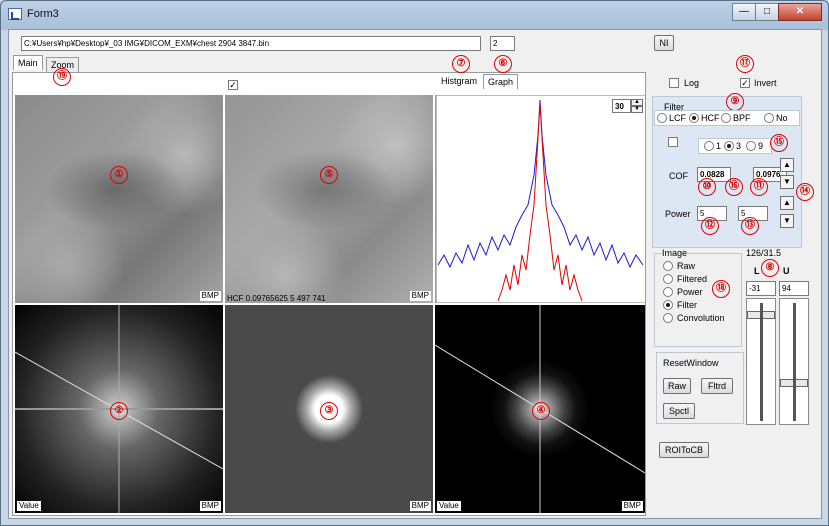 This screenshot has height=526, width=829. I want to click on marker-13: ⑬, so click(750, 226).